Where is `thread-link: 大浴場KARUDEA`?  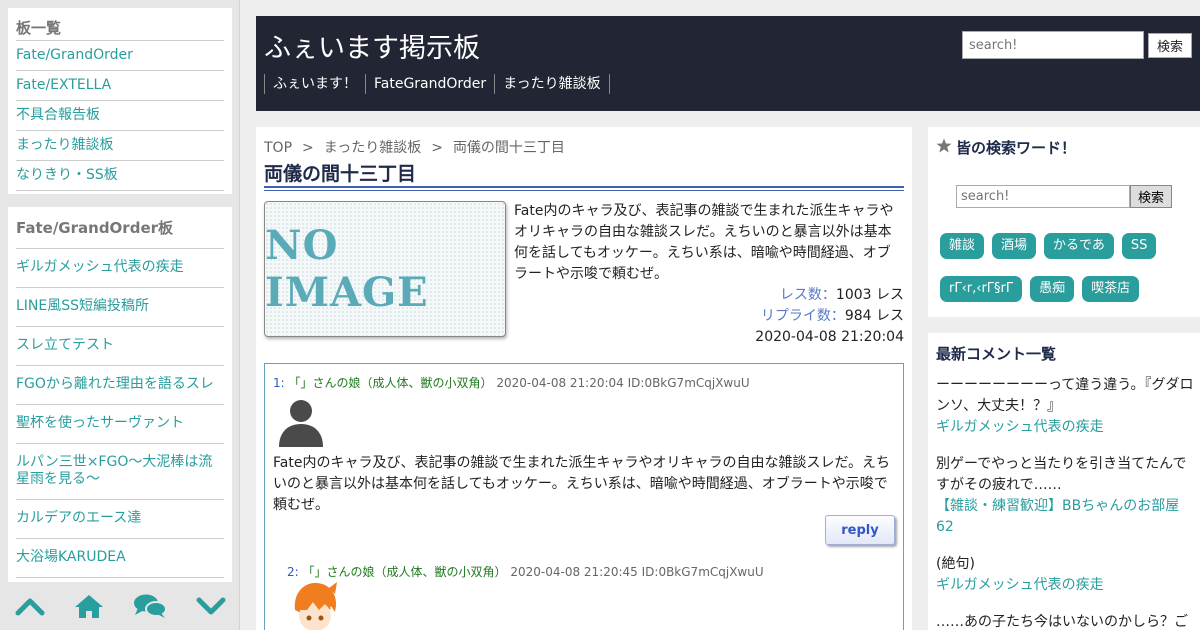 thread-link: 大浴場KARUDEA is located at coordinates (120, 558).